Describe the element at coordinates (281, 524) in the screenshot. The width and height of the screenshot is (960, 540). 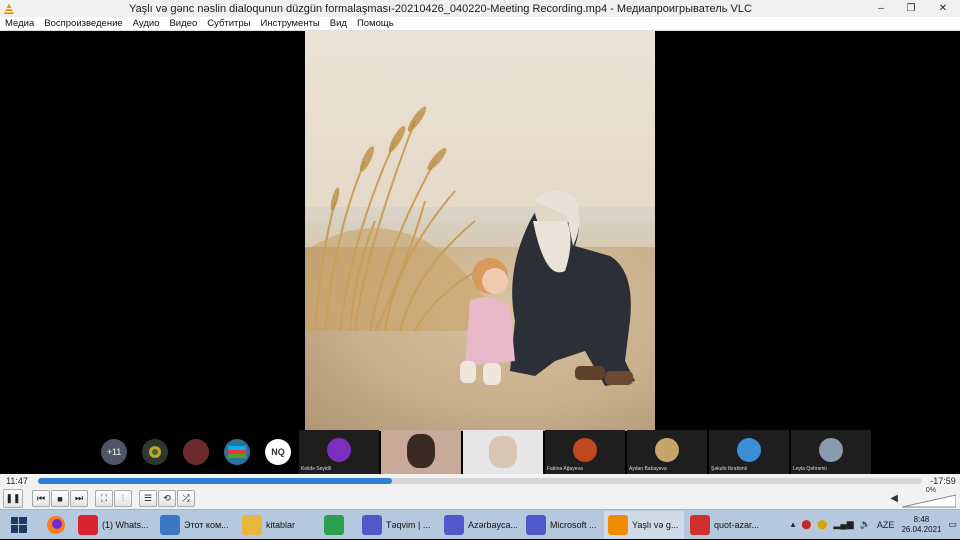
I see `taskbar-item-label: kitablar` at that location.